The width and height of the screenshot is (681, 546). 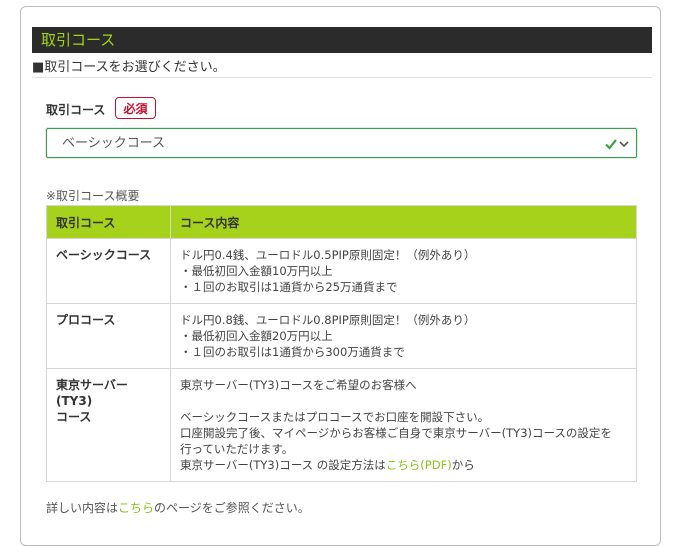 I want to click on table-header-row: 取引コース コース内容, so click(x=341, y=222).